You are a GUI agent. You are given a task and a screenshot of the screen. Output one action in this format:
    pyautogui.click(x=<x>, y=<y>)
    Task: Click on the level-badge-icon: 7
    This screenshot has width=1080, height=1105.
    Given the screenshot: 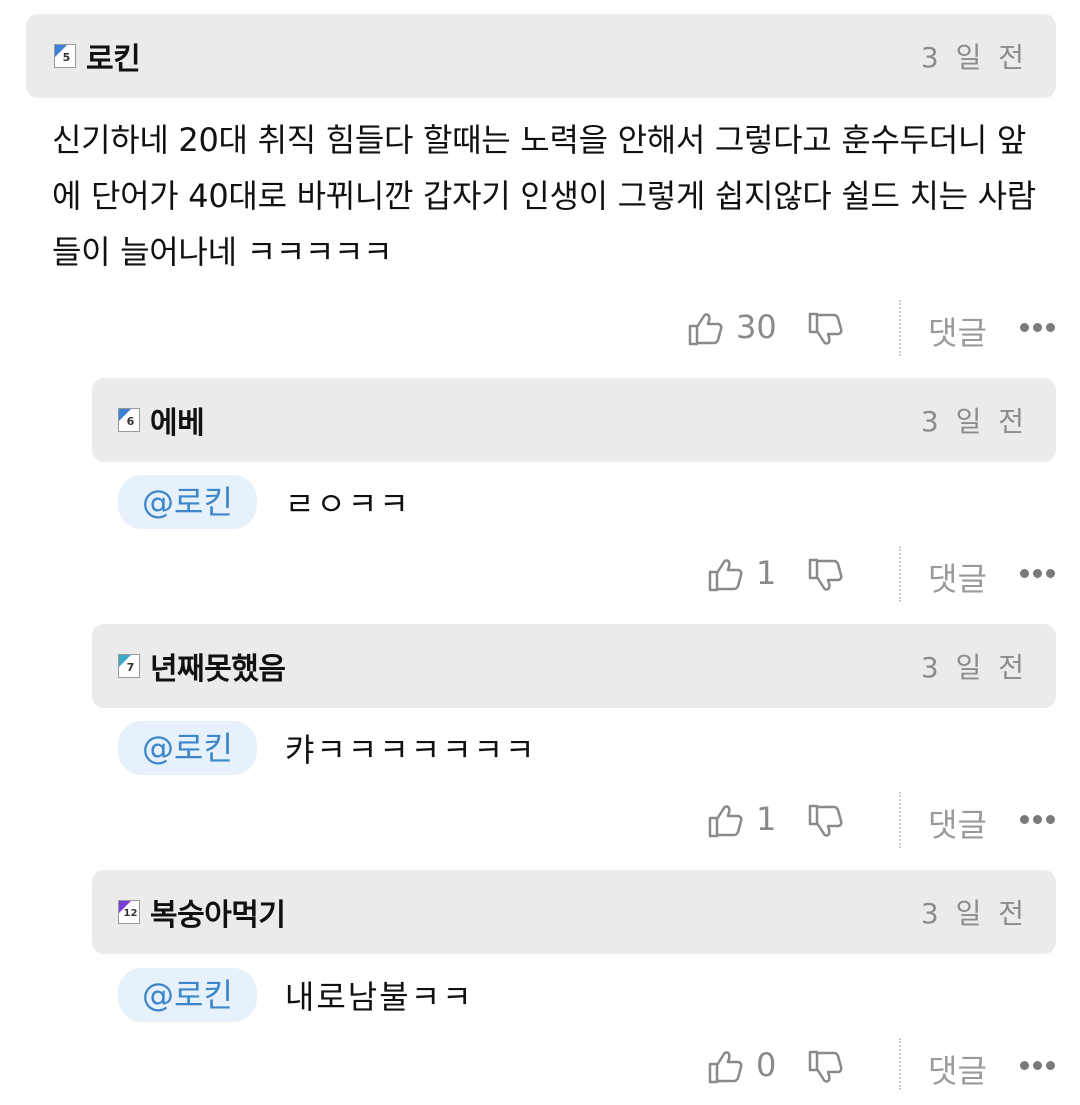 What is the action you would take?
    pyautogui.click(x=129, y=666)
    